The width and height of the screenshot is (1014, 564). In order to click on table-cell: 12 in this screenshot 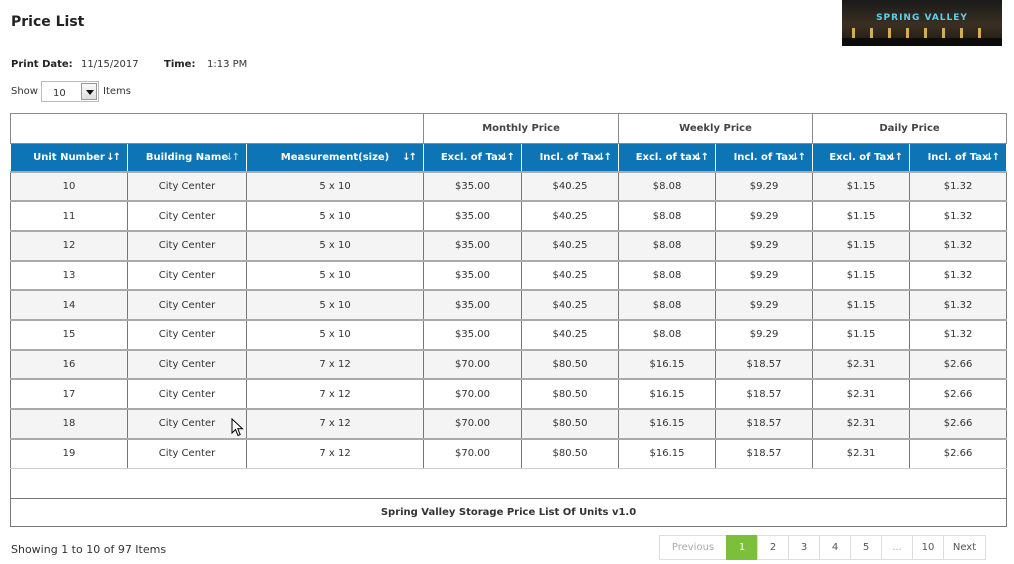, I will do `click(69, 245)`.